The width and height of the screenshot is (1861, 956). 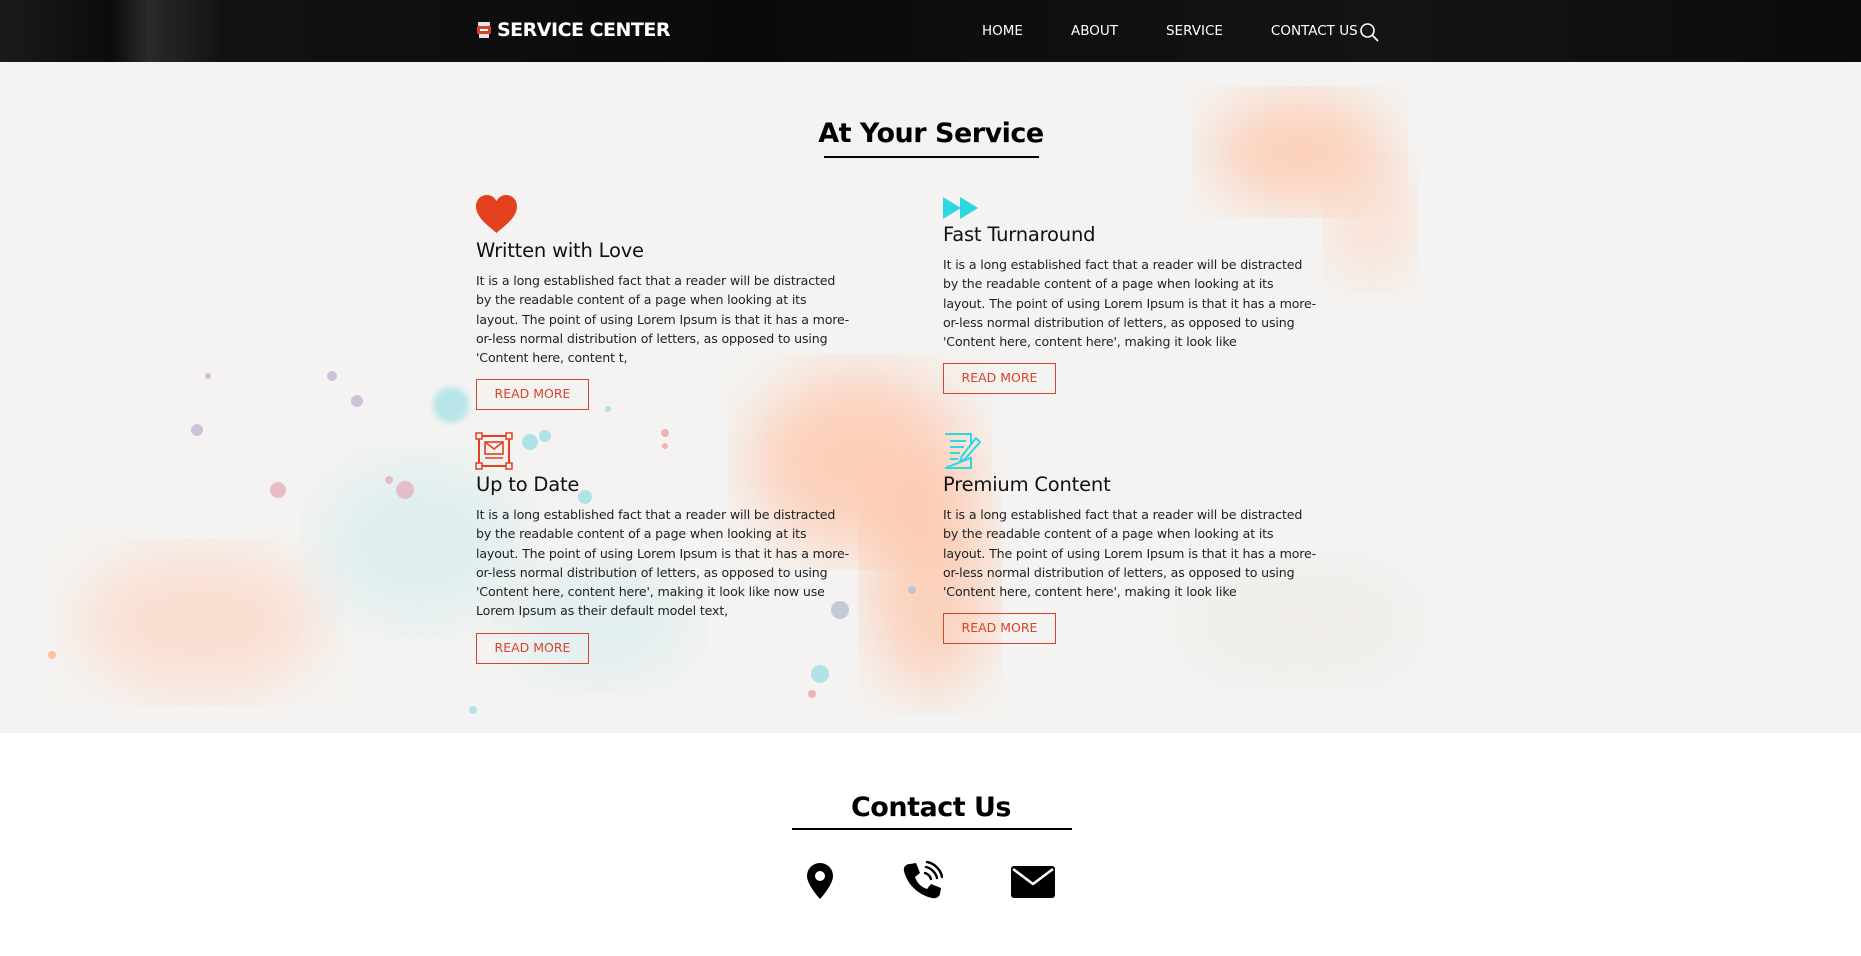 I want to click on contact-title: Contact Us, so click(x=931, y=807).